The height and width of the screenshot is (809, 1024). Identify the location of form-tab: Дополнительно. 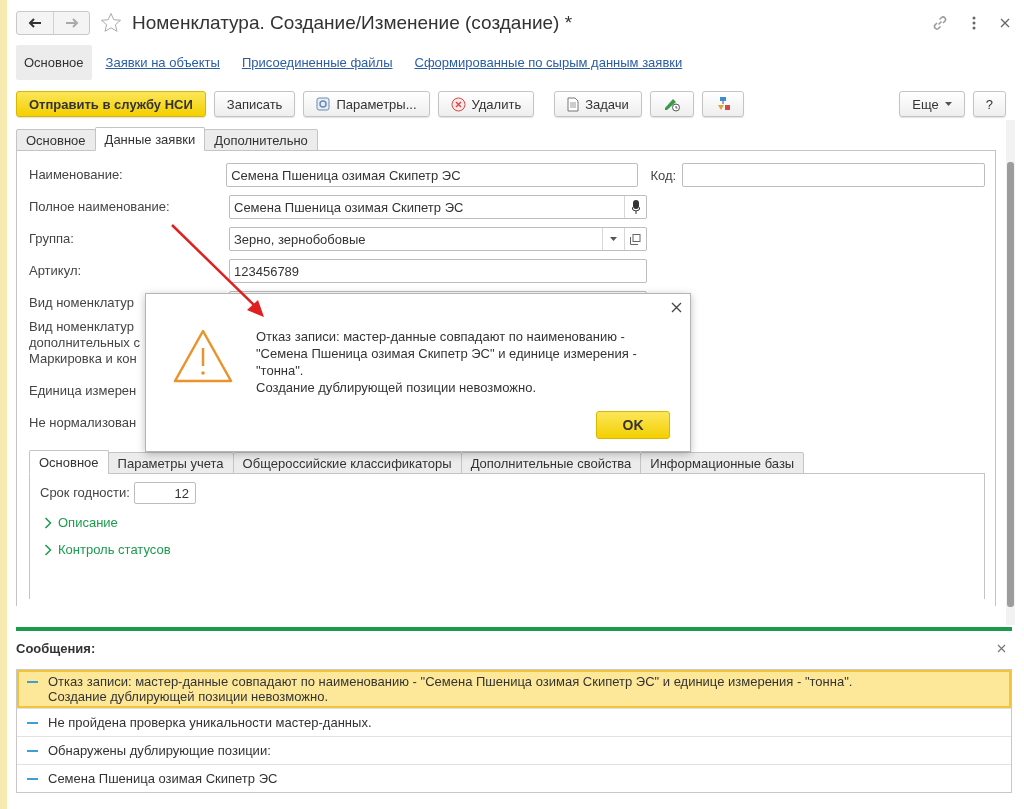
(261, 140).